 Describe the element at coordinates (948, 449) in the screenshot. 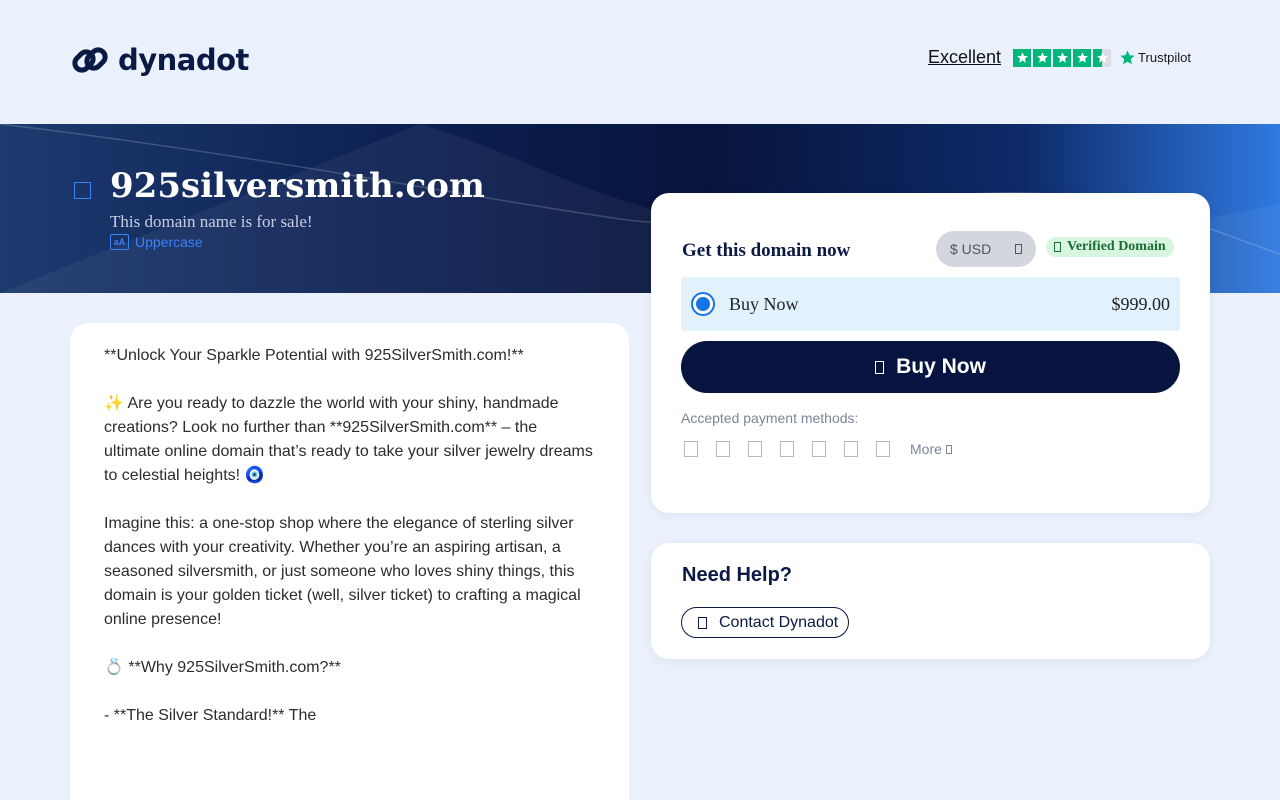

I see `chevron-right-icon` at that location.